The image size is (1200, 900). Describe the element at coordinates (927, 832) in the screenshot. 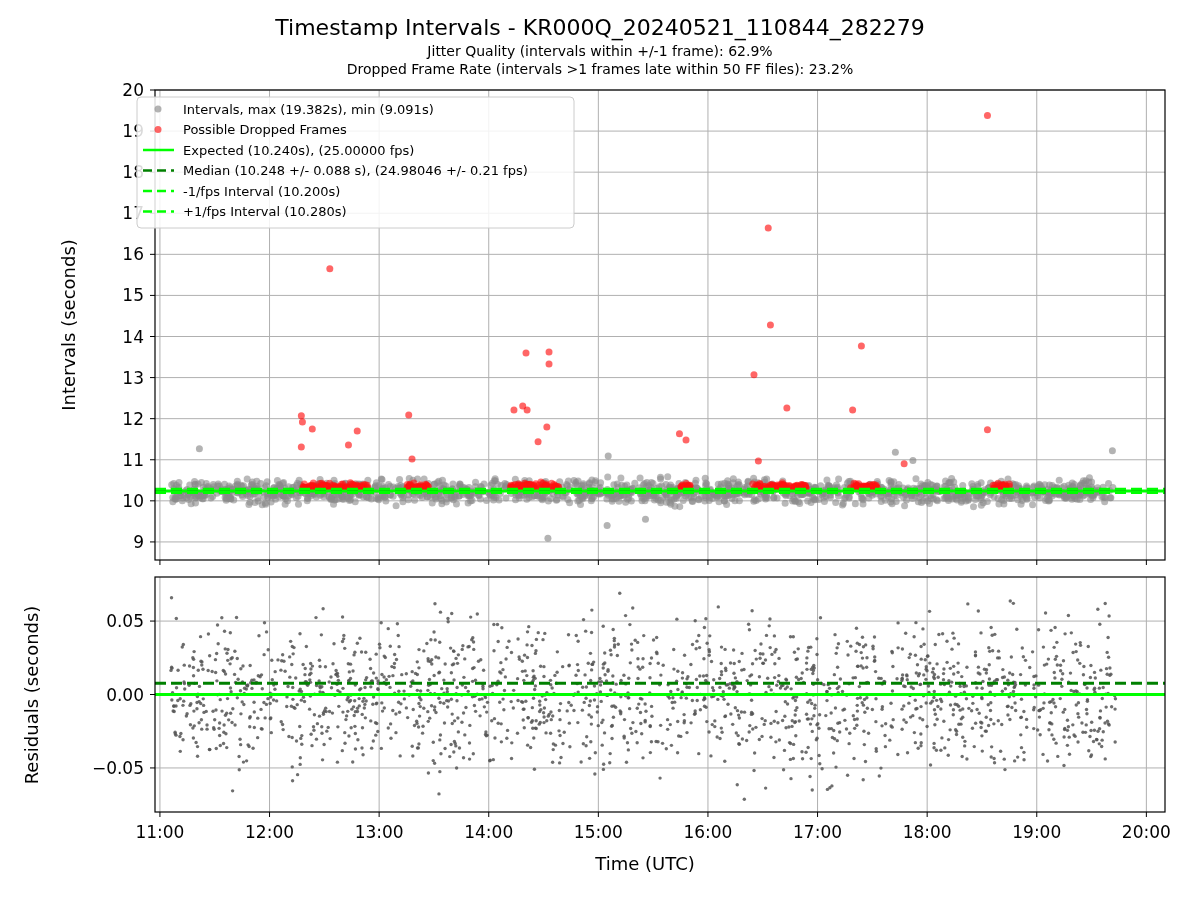

I see `x-tick-label: 18:00` at that location.